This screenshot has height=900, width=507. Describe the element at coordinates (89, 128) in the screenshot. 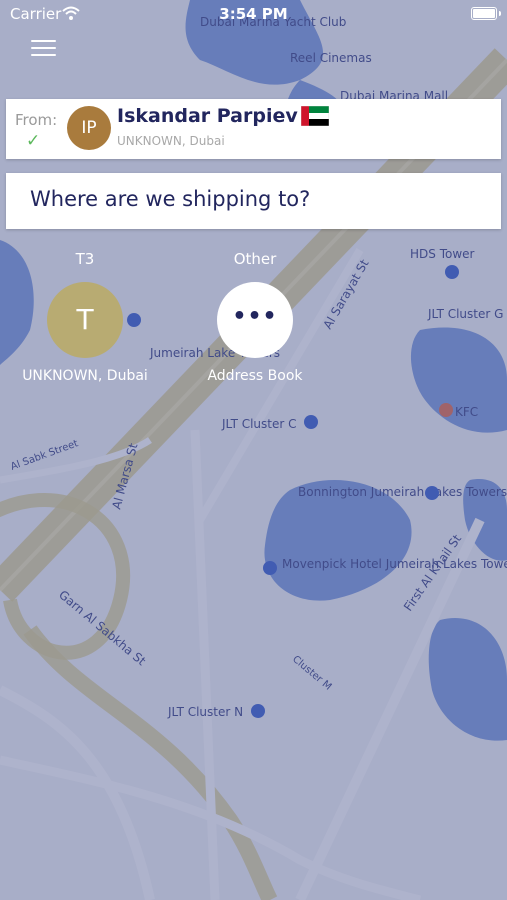

I see `avatar: IP` at that location.